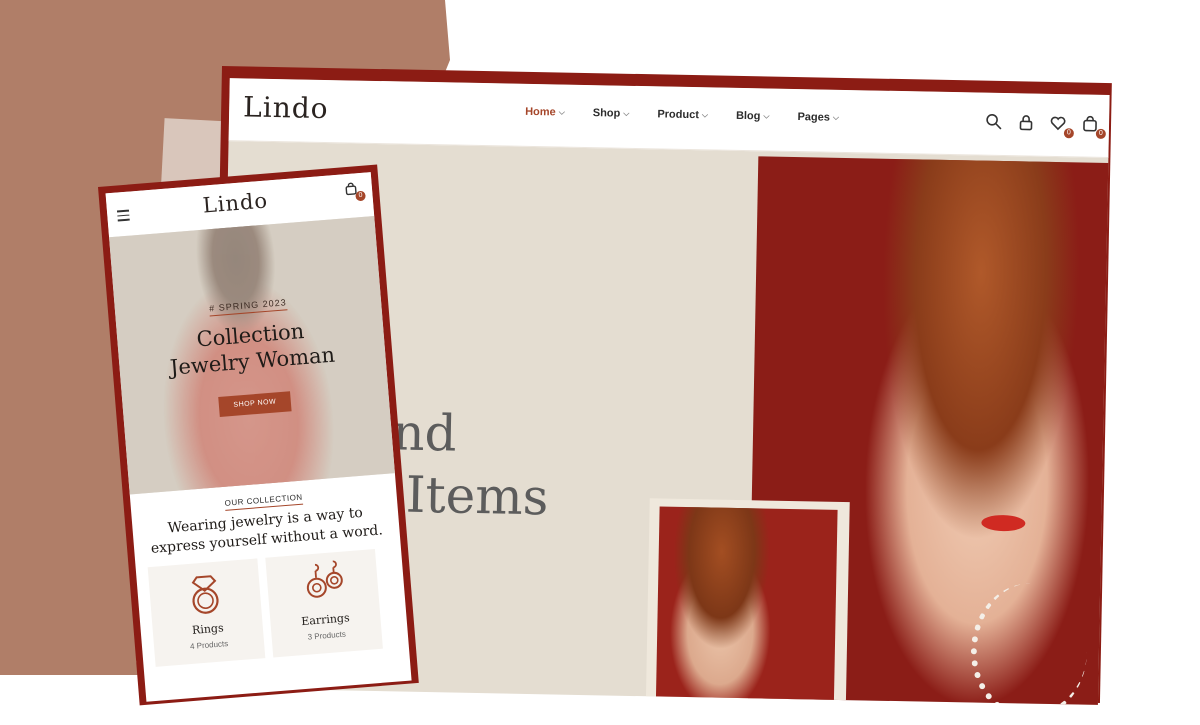 This screenshot has width=1200, height=725. I want to click on nav-item-product: Product⌵, so click(682, 114).